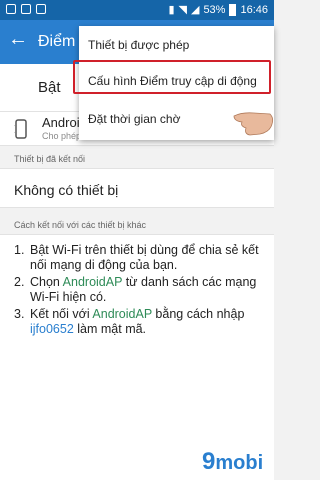 Image resolution: width=320 pixels, height=480 pixels. What do you see at coordinates (137, 10) in the screenshot?
I see `status-bar: ▮ ◥ ◢ 53% 16:46` at bounding box center [137, 10].